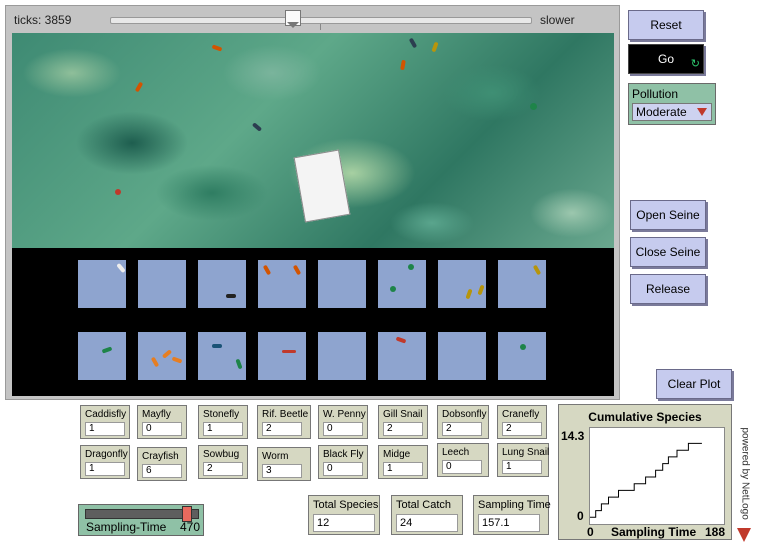 Image resolution: width=757 pixels, height=548 pixels. I want to click on monitor-mayfly: Mayfly 0, so click(162, 422).